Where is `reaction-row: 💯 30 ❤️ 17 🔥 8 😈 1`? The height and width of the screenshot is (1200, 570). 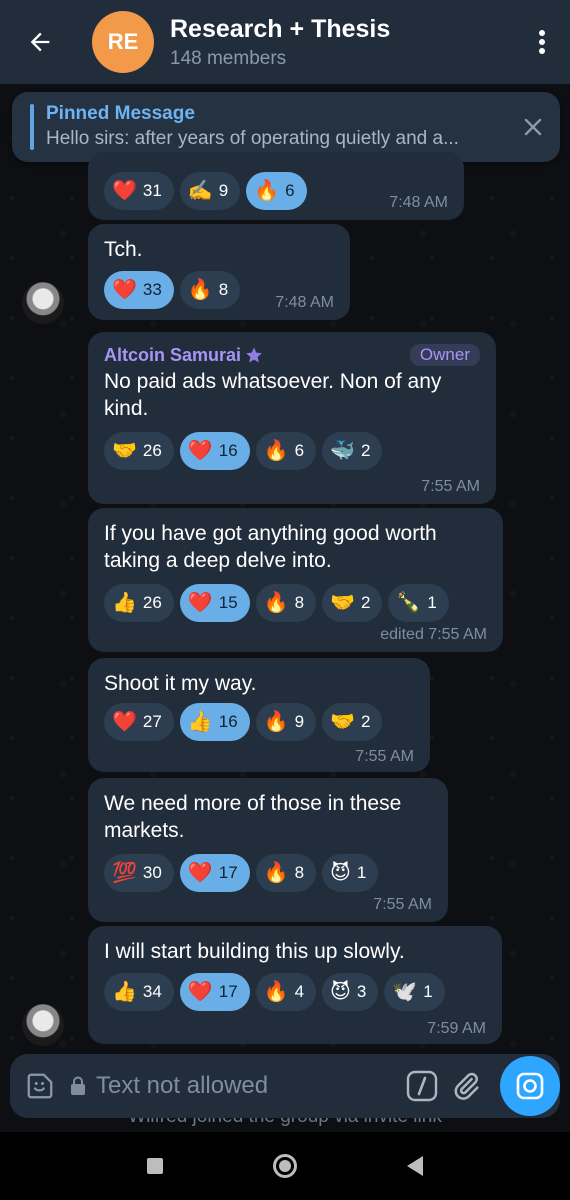 reaction-row: 💯 30 ❤️ 17 🔥 8 😈 1 is located at coordinates (268, 873).